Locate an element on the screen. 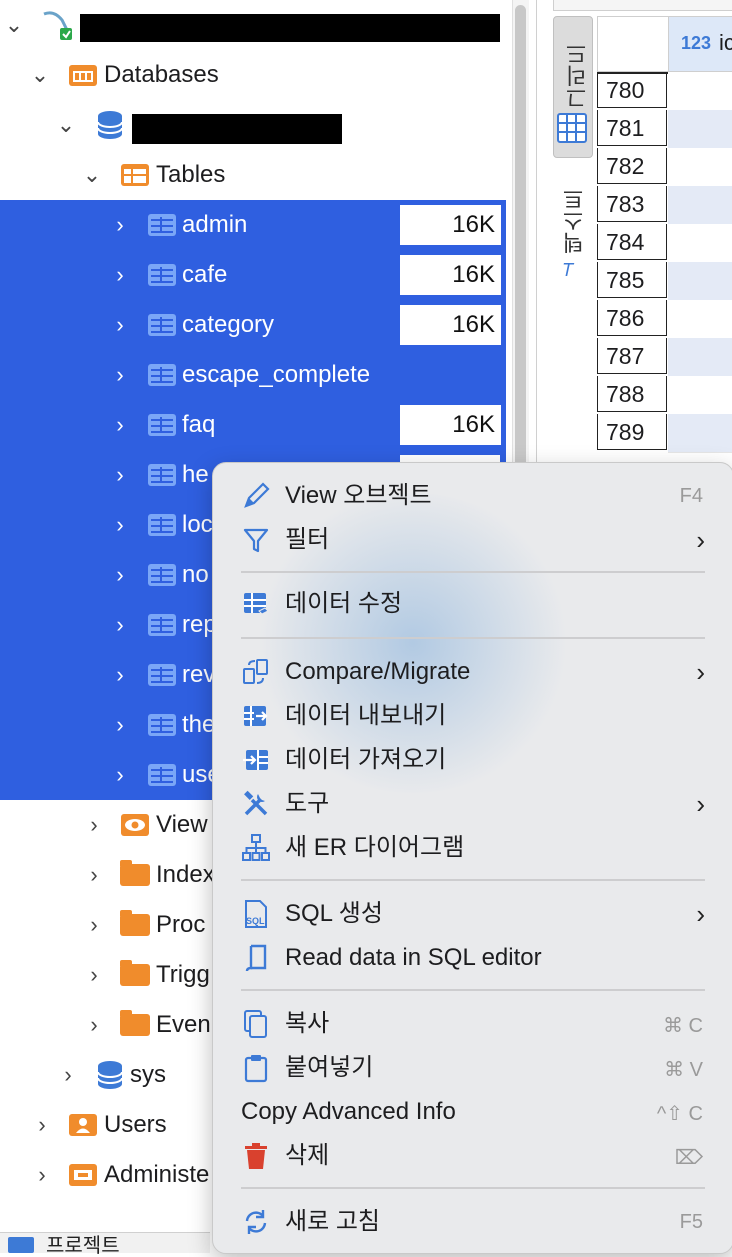 The width and height of the screenshot is (732, 1257). databases-label: Databases is located at coordinates (161, 74).